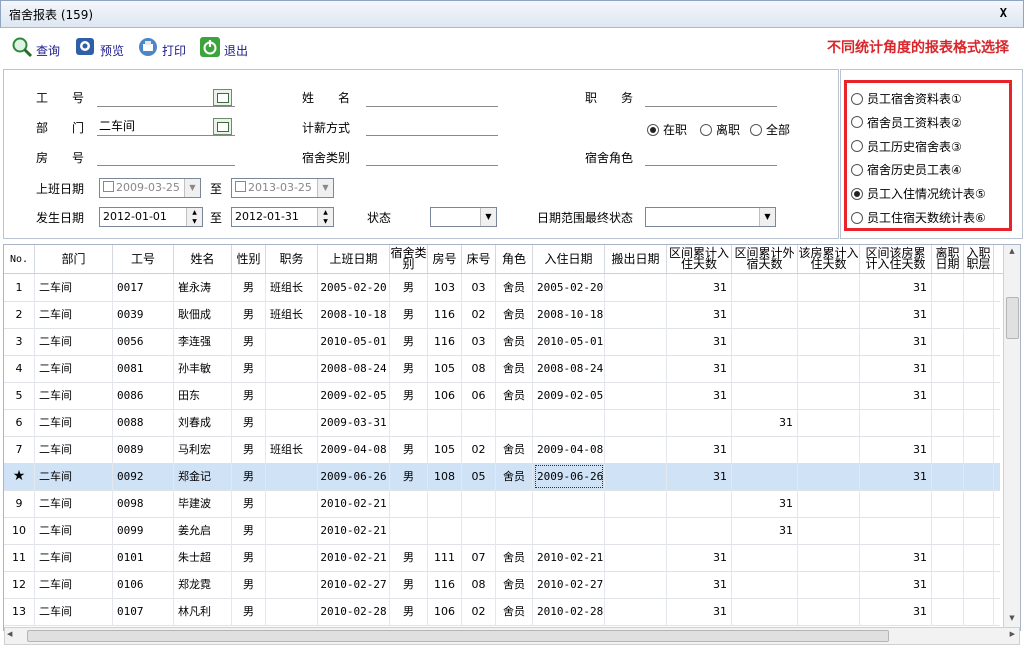  Describe the element at coordinates (514, 259) in the screenshot. I see `column-header: 角色` at that location.